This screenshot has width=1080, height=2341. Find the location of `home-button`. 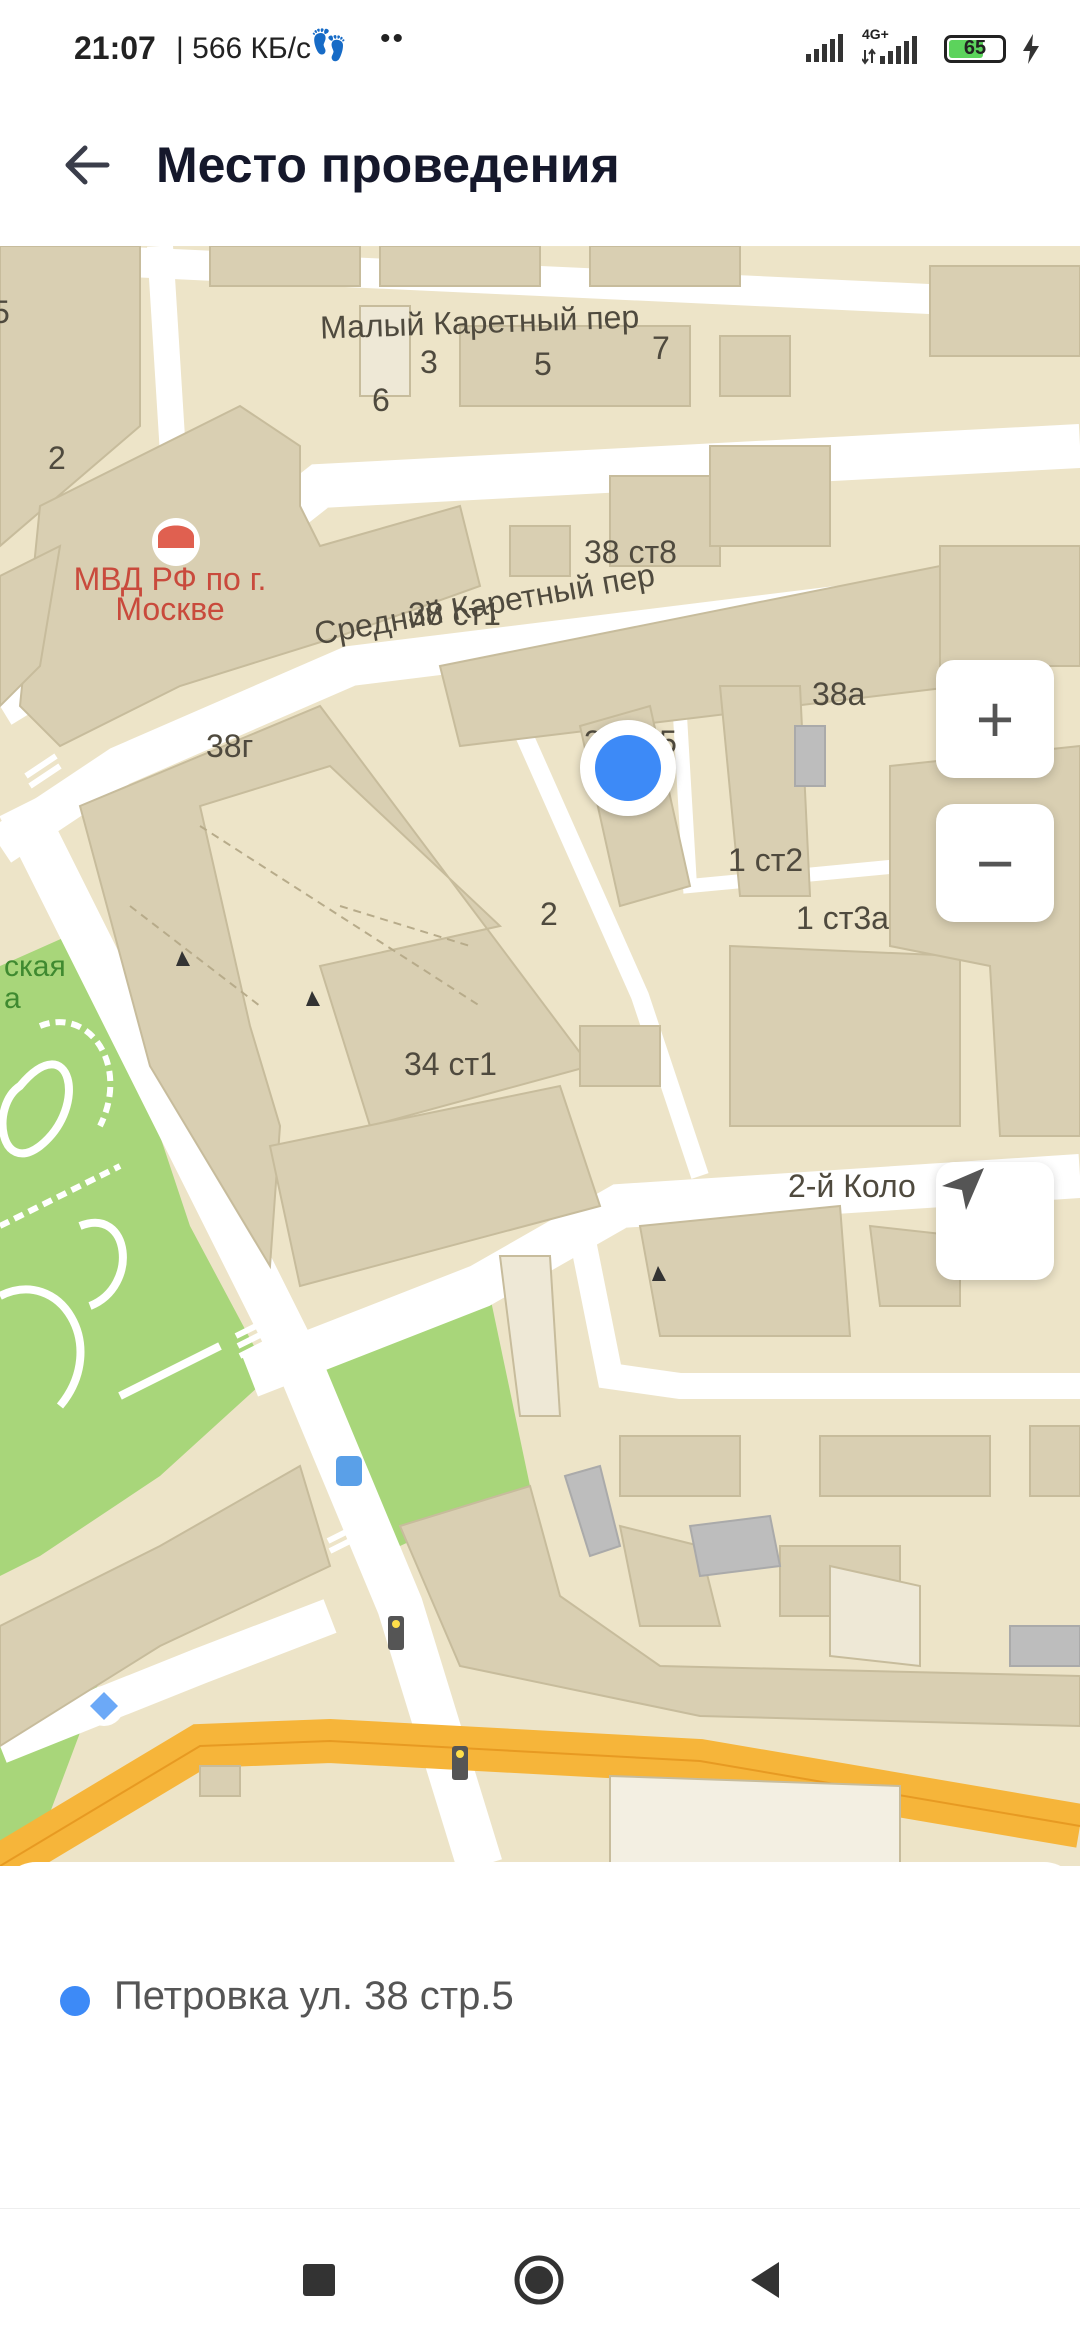

home-button is located at coordinates (539, 2280).